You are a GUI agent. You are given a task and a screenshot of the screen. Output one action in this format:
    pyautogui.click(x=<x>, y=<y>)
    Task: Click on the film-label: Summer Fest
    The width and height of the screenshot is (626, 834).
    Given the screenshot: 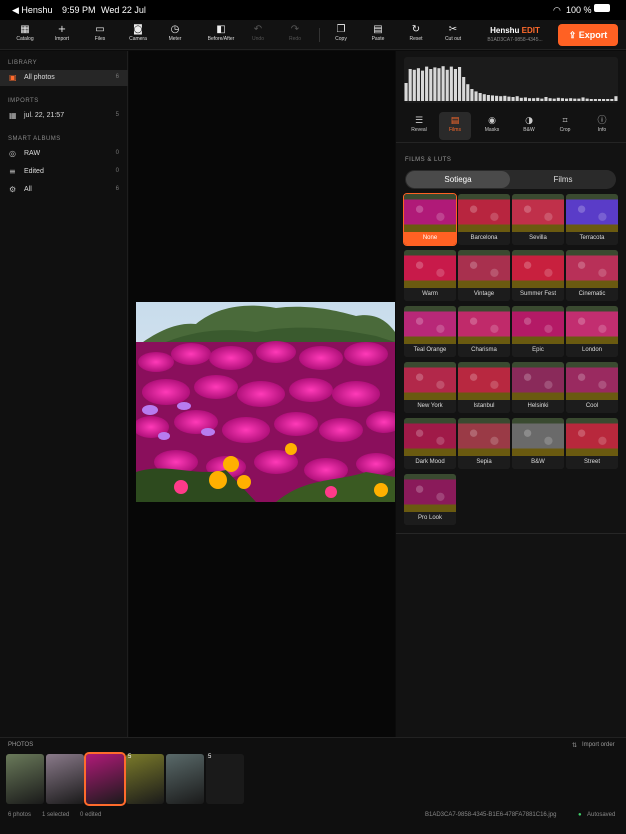 What is the action you would take?
    pyautogui.click(x=538, y=294)
    